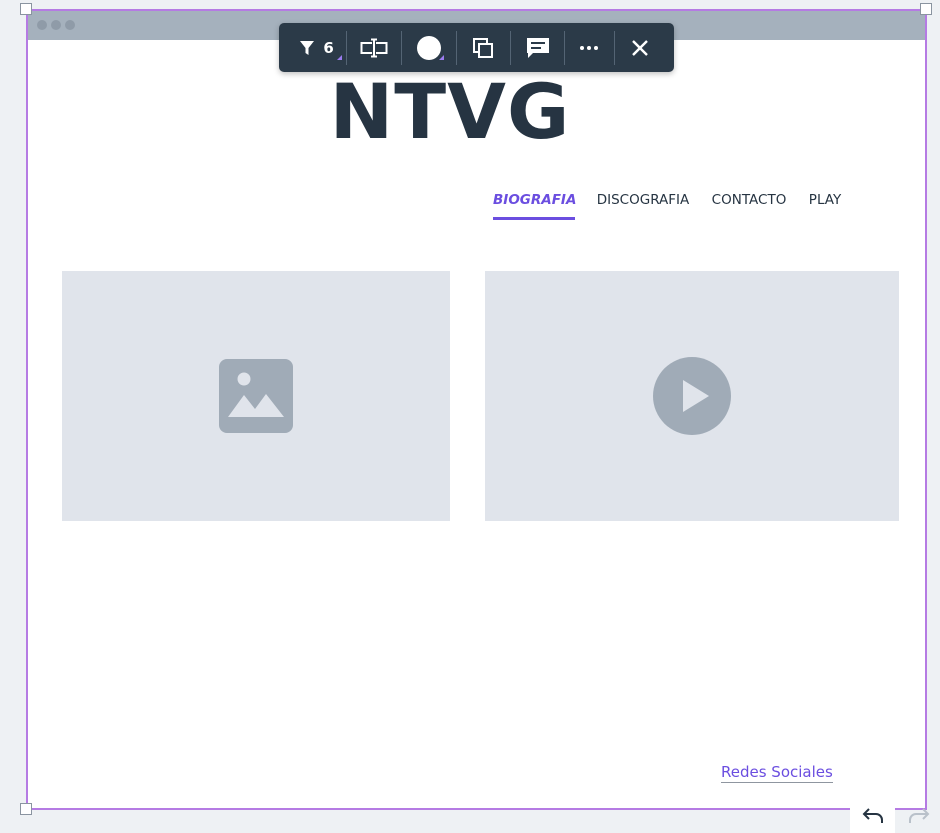 This screenshot has width=940, height=833. I want to click on video-placeholder, so click(692, 396).